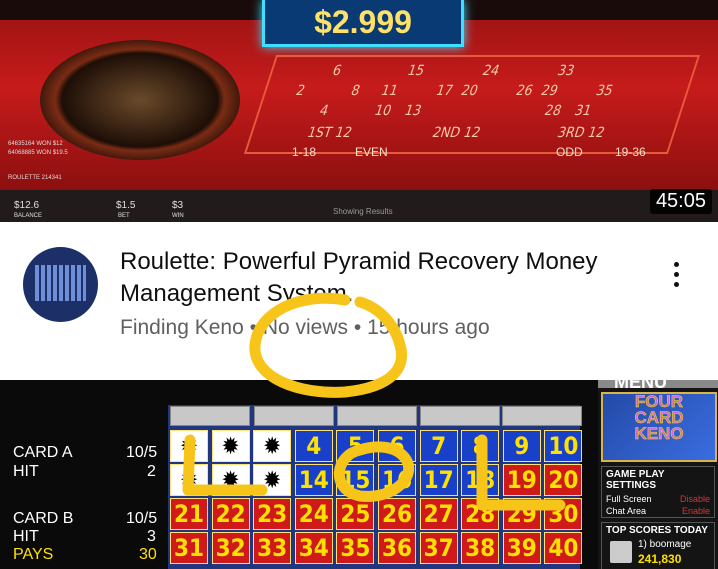 The height and width of the screenshot is (569, 718). Describe the element at coordinates (469, 91) in the screenshot. I see `grid-number: 20` at that location.